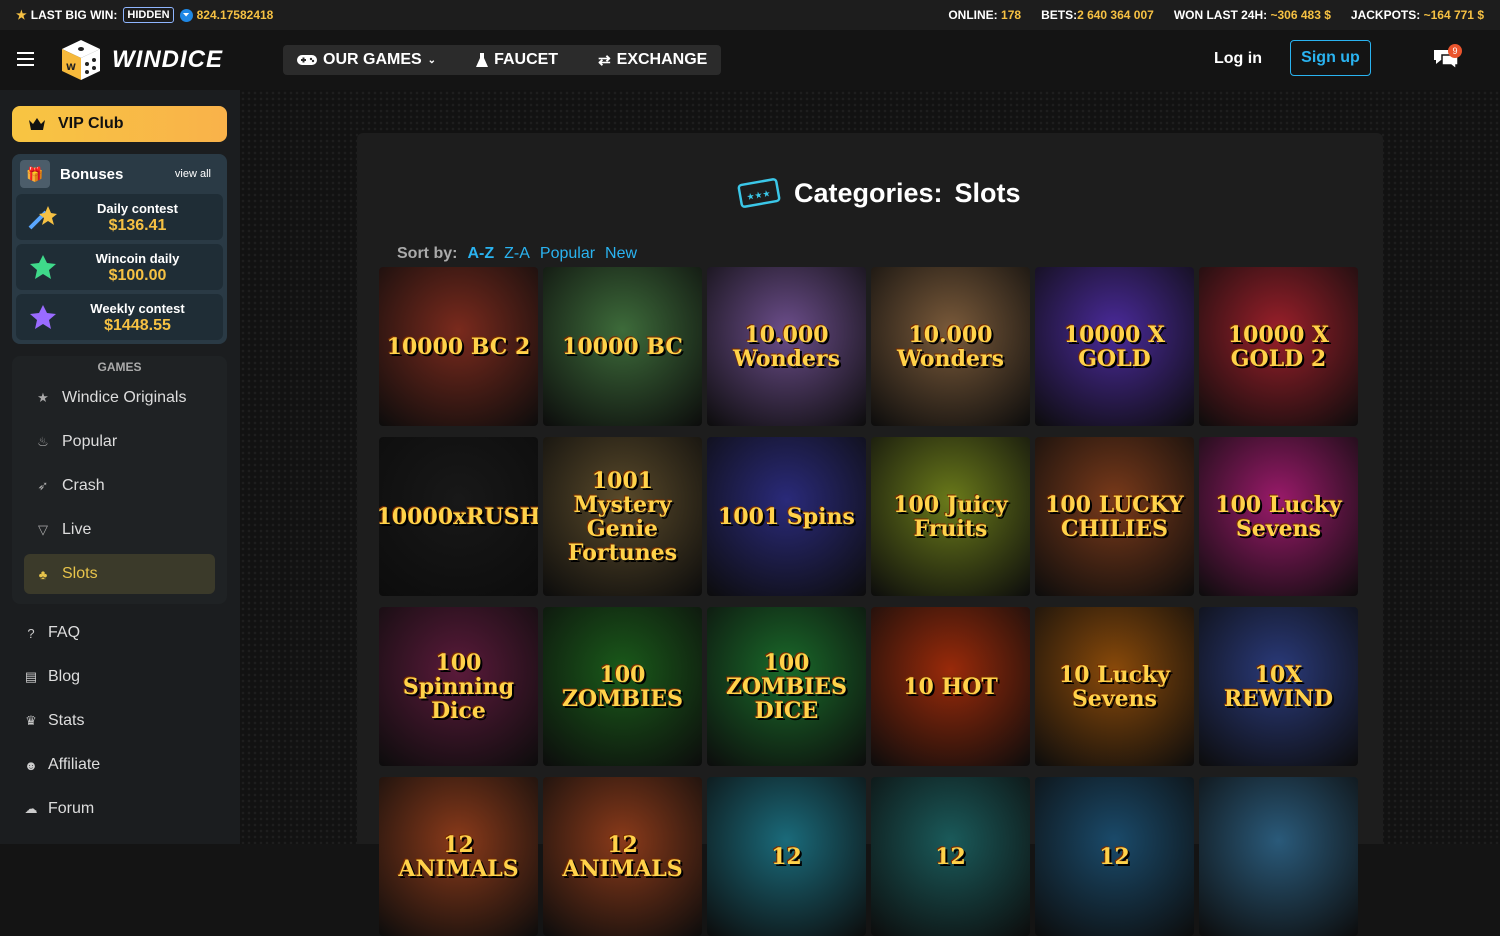  Describe the element at coordinates (1238, 59) in the screenshot. I see `login-button: Log in` at that location.